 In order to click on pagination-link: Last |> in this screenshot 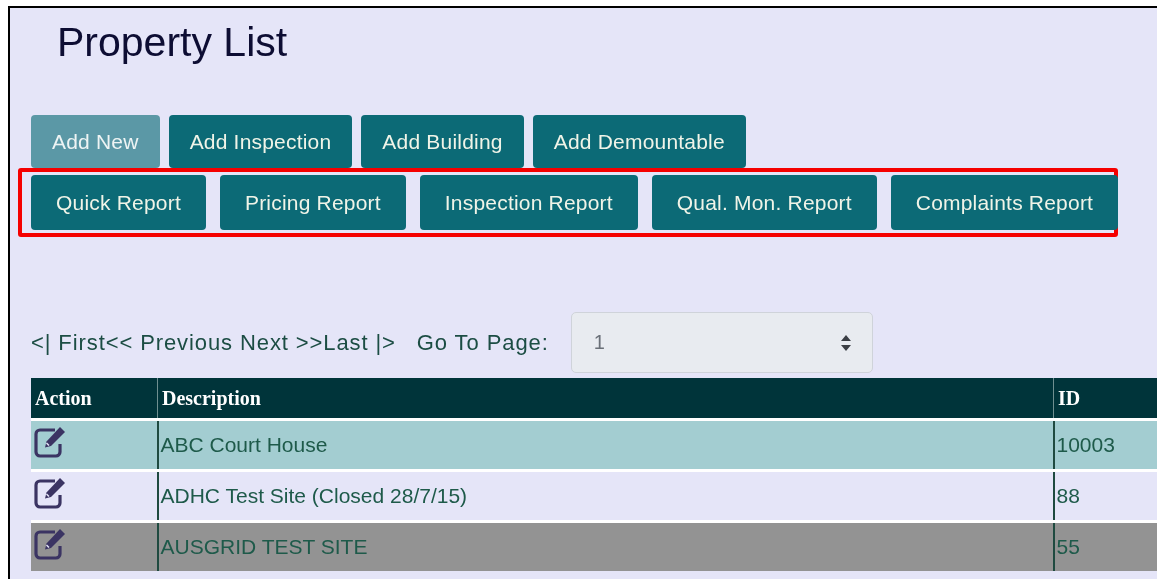, I will do `click(359, 342)`.